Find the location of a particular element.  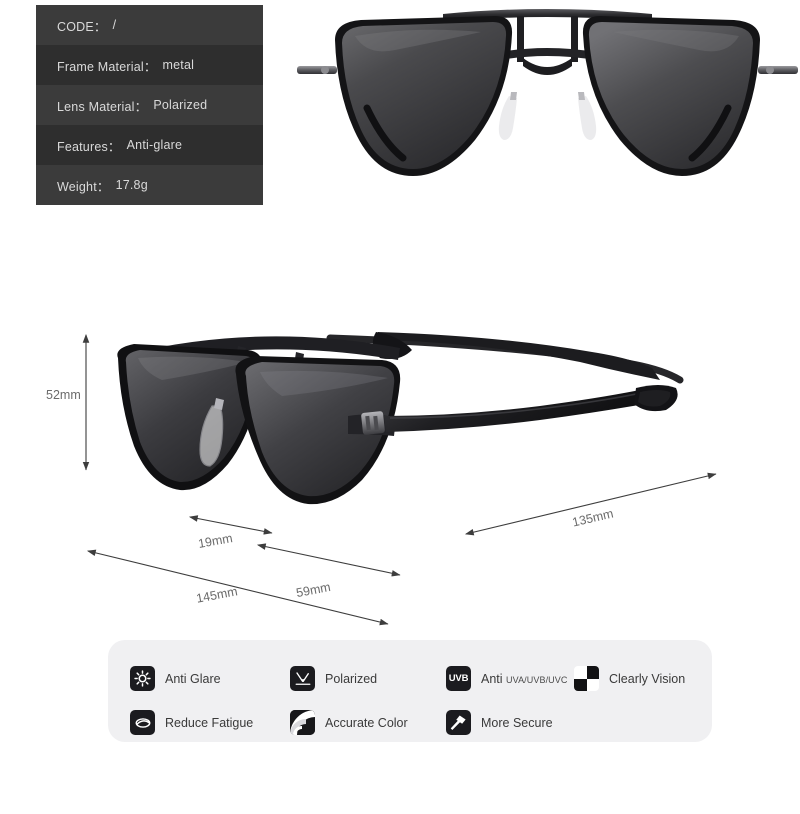

feature-item-reduce-fatigue: Reduce Fatigue is located at coordinates (191, 722).